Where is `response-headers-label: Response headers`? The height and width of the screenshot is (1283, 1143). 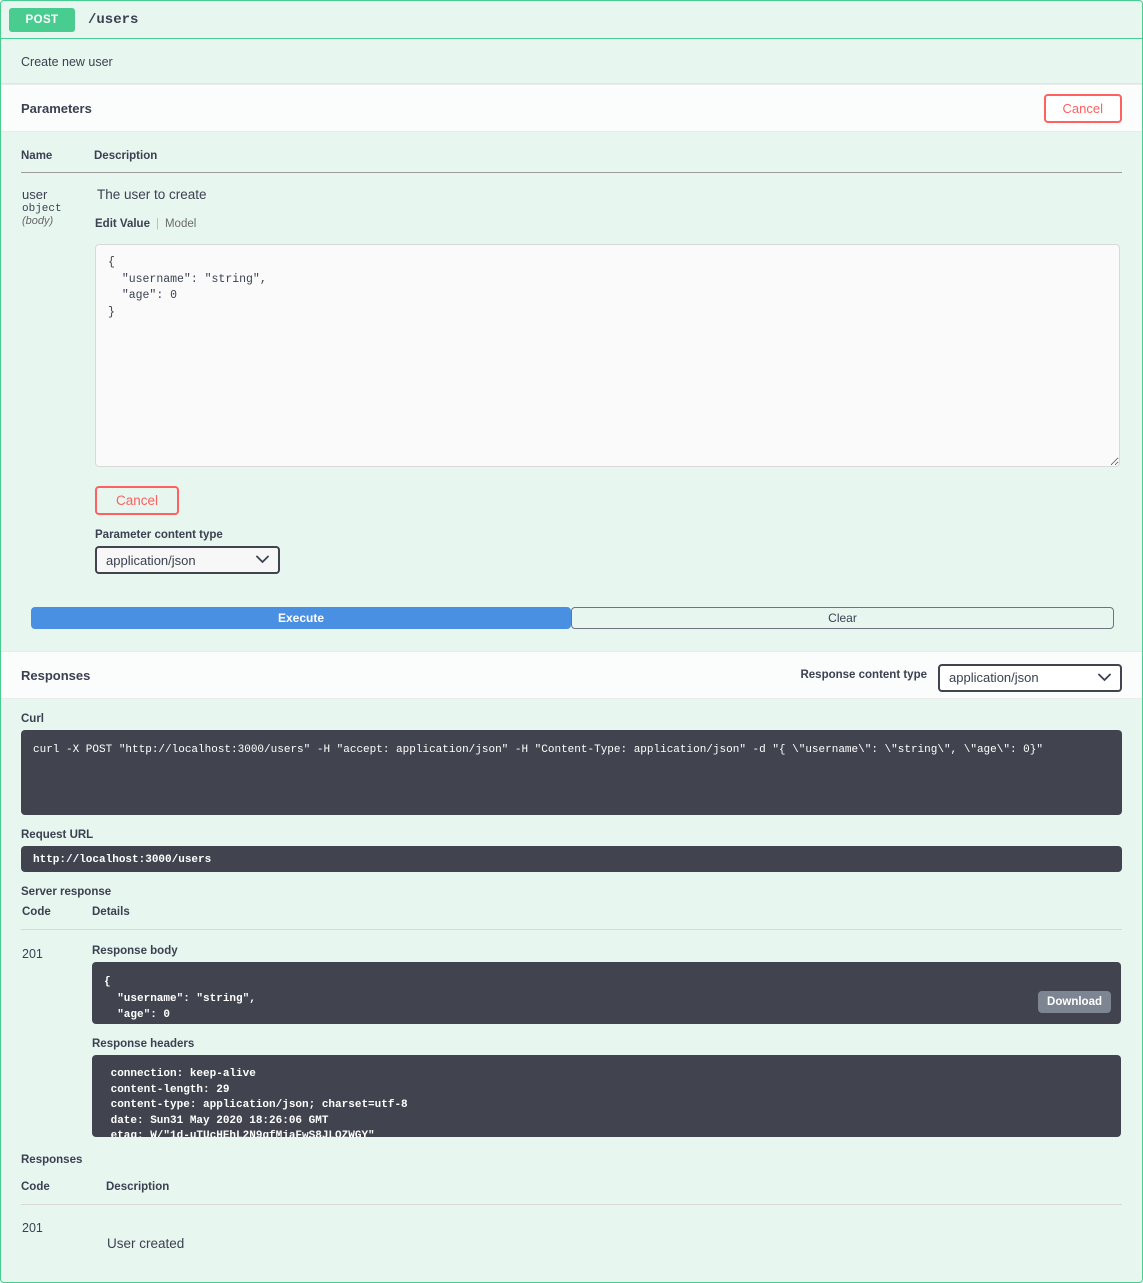 response-headers-label: Response headers is located at coordinates (143, 1044).